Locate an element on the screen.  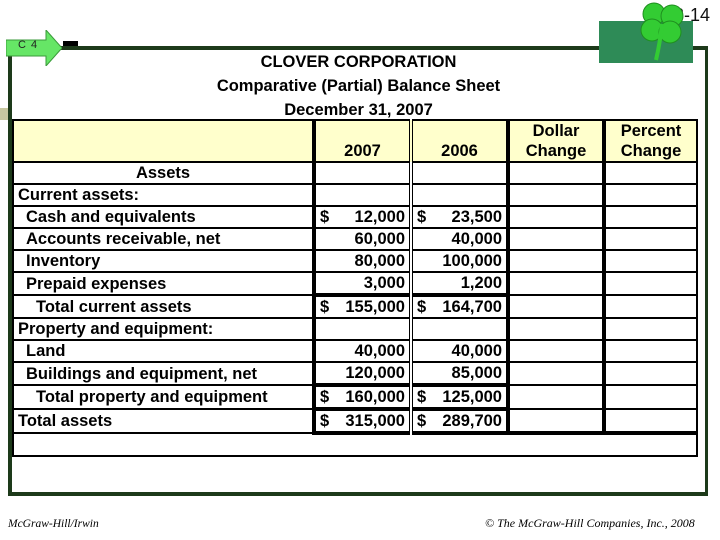
edge-marker is located at coordinates (4, 114).